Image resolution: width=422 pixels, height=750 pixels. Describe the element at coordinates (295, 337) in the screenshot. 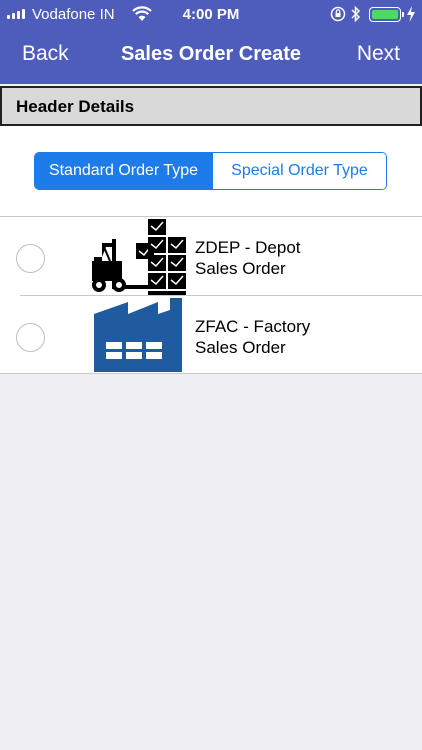

I see `order-type-label: ZFAC - Factory Sales Order` at that location.